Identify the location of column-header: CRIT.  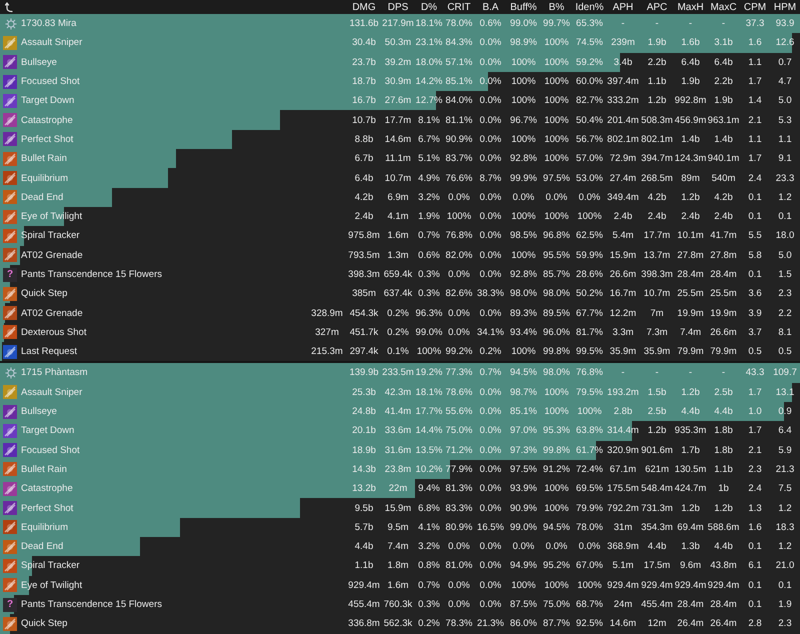
(459, 7).